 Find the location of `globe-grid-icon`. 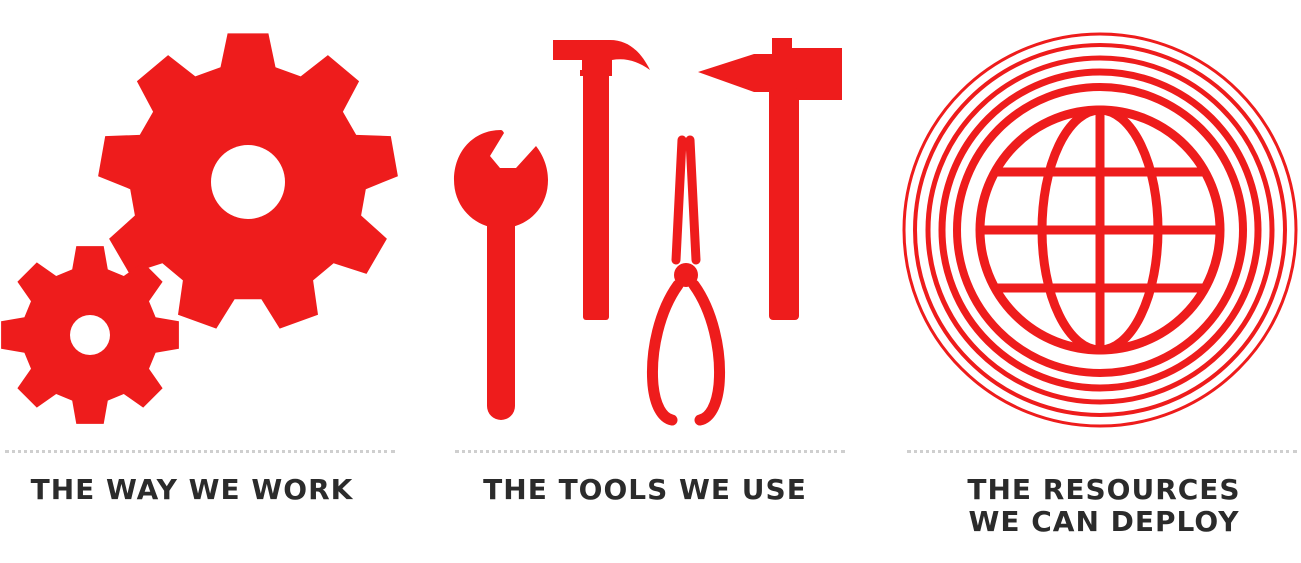

globe-grid-icon is located at coordinates (1100, 230).